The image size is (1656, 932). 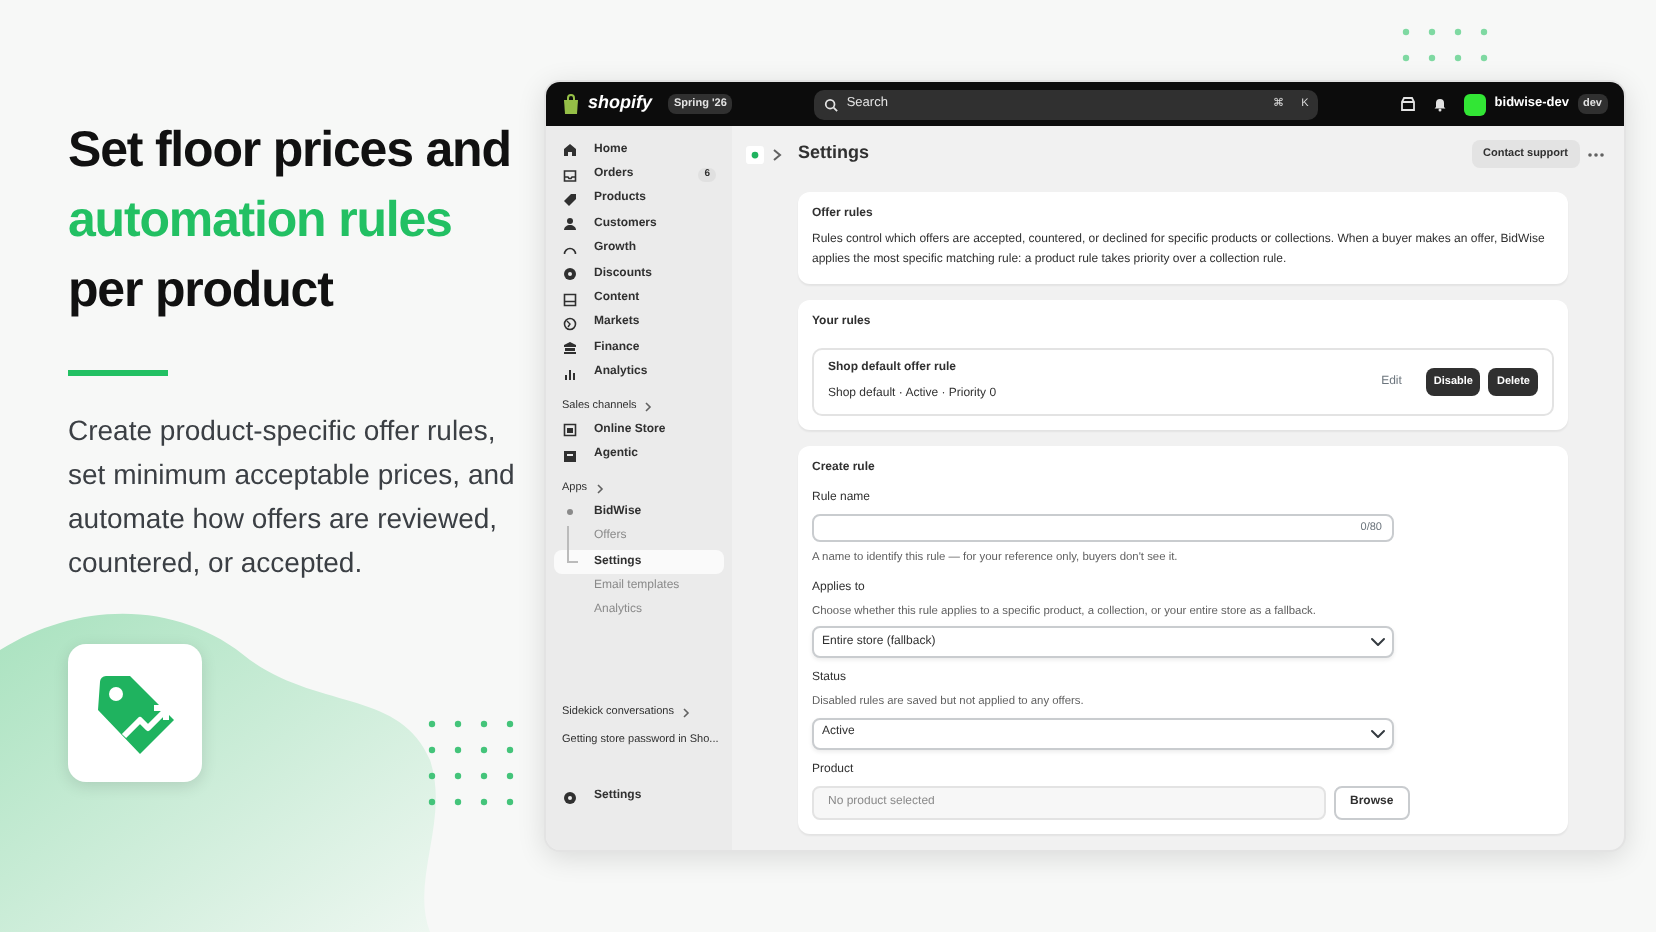 What do you see at coordinates (1596, 154) in the screenshot?
I see `more-icon` at bounding box center [1596, 154].